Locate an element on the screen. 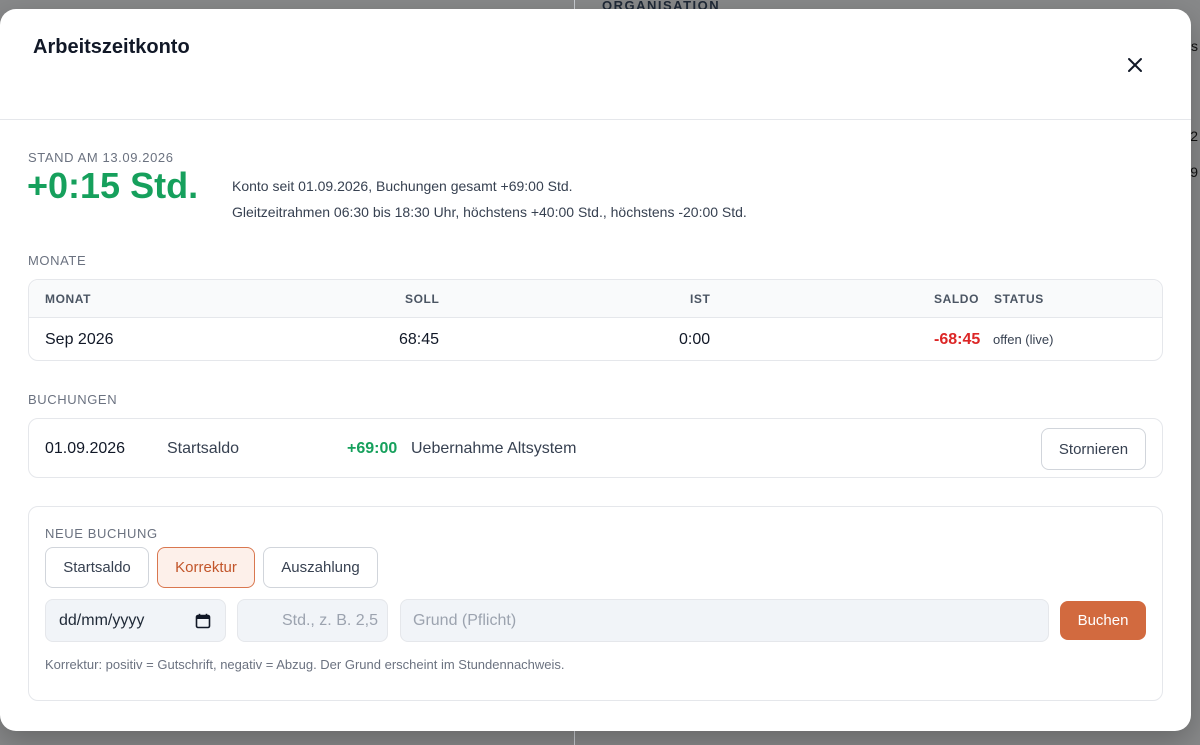 The height and width of the screenshot is (745, 1200). hours-input-placeholder: Std., z. B. 2,5 is located at coordinates (329, 620).